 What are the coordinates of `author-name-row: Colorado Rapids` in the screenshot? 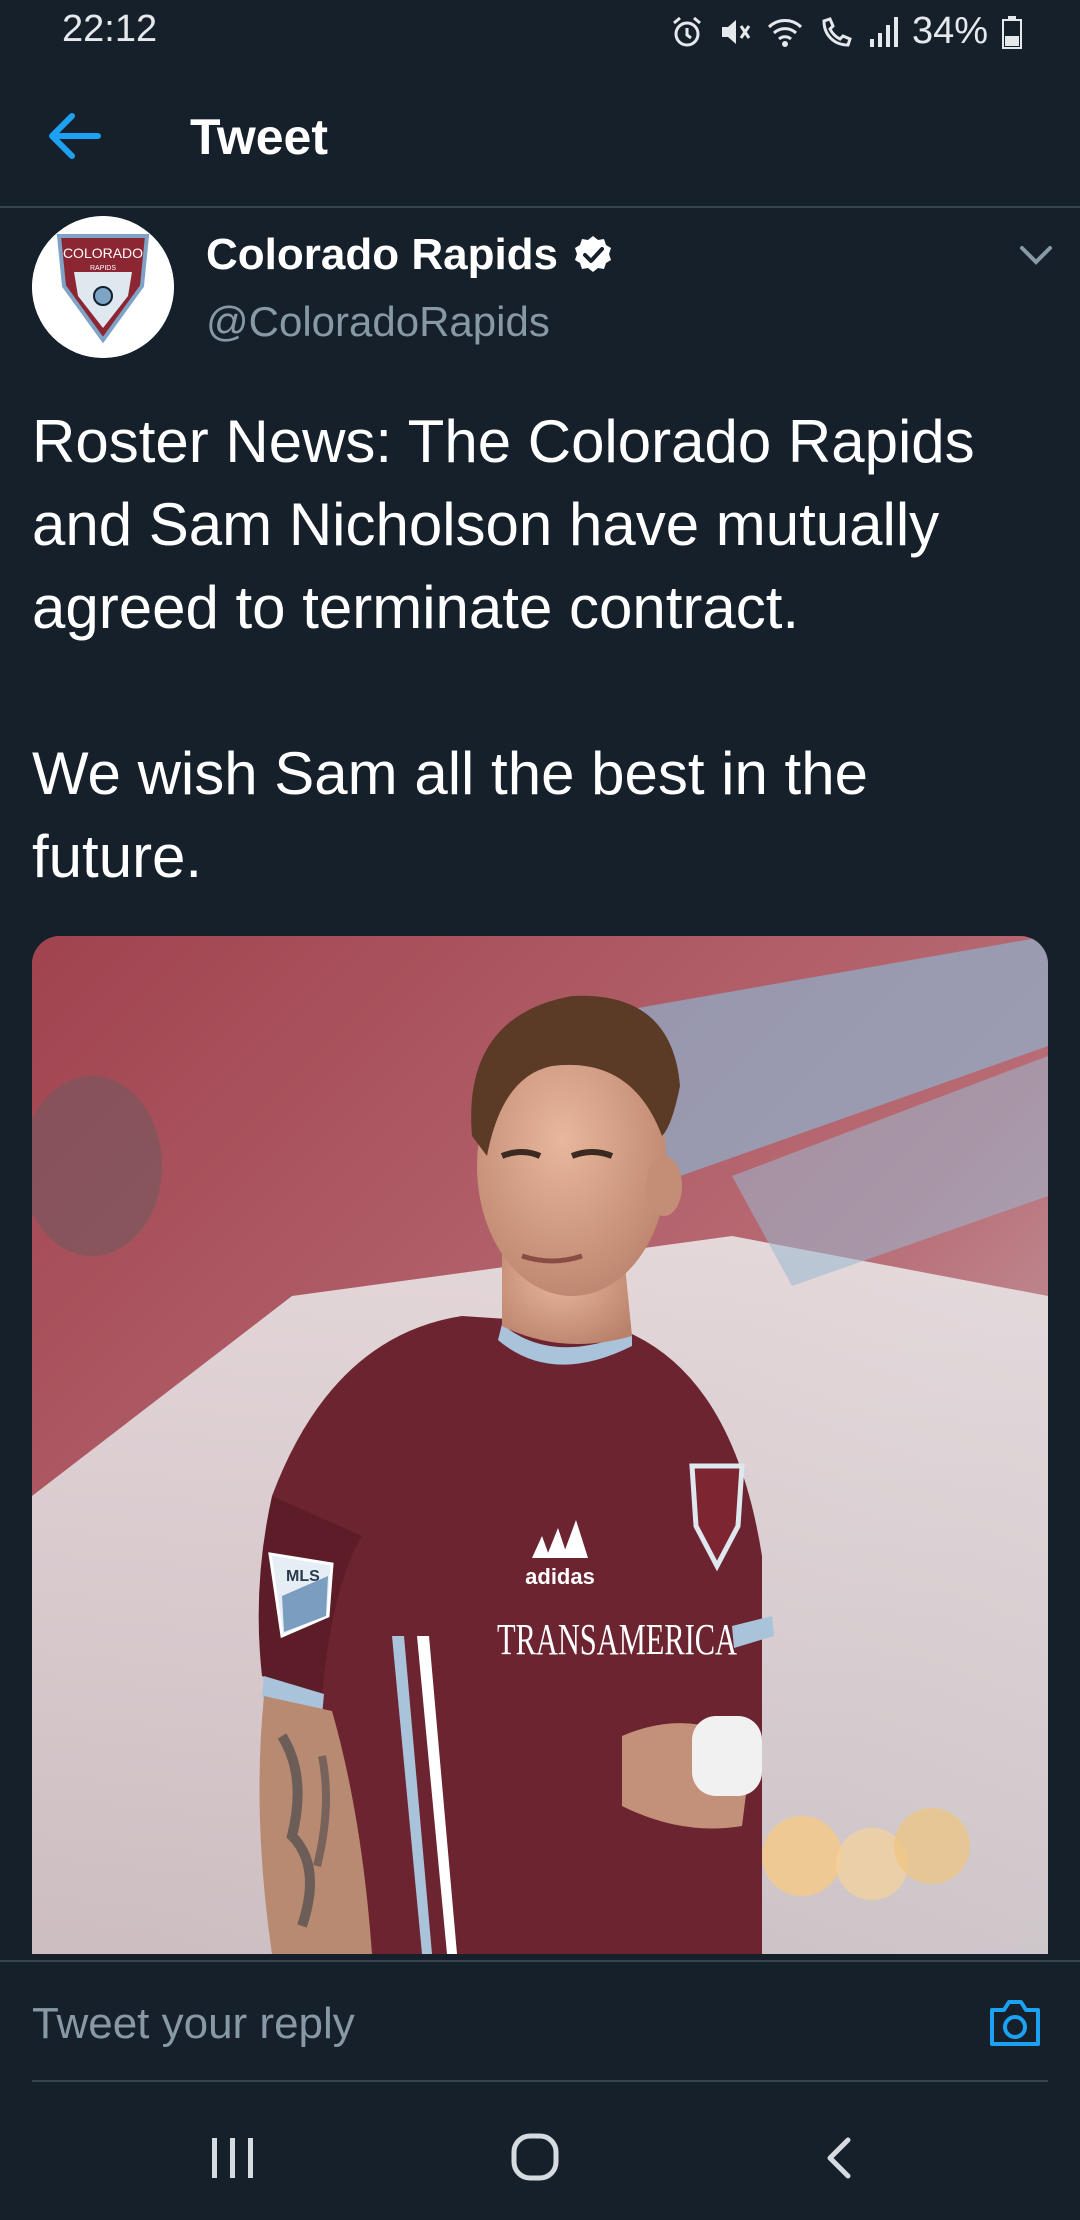 It's located at (410, 255).